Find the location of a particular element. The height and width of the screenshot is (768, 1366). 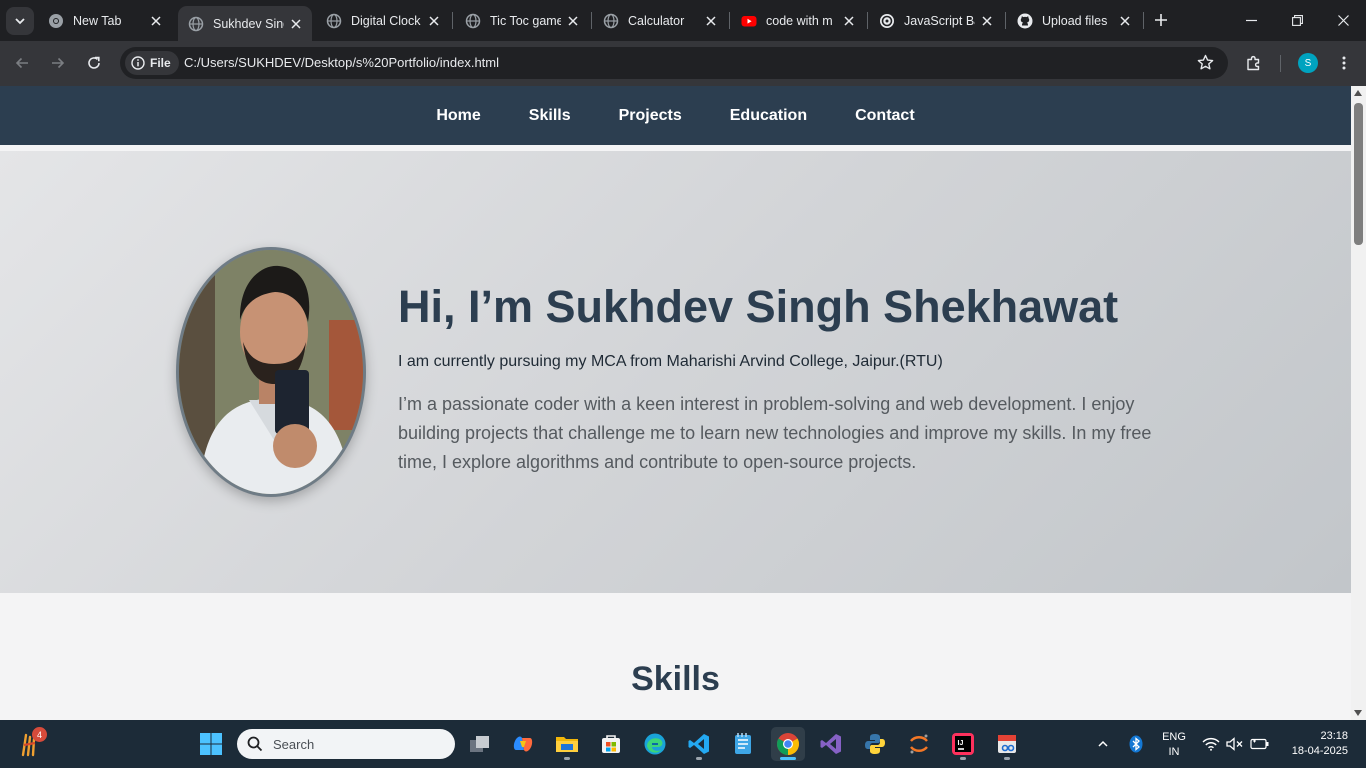

tab-new-tab: New Tab is located at coordinates (105, 20).